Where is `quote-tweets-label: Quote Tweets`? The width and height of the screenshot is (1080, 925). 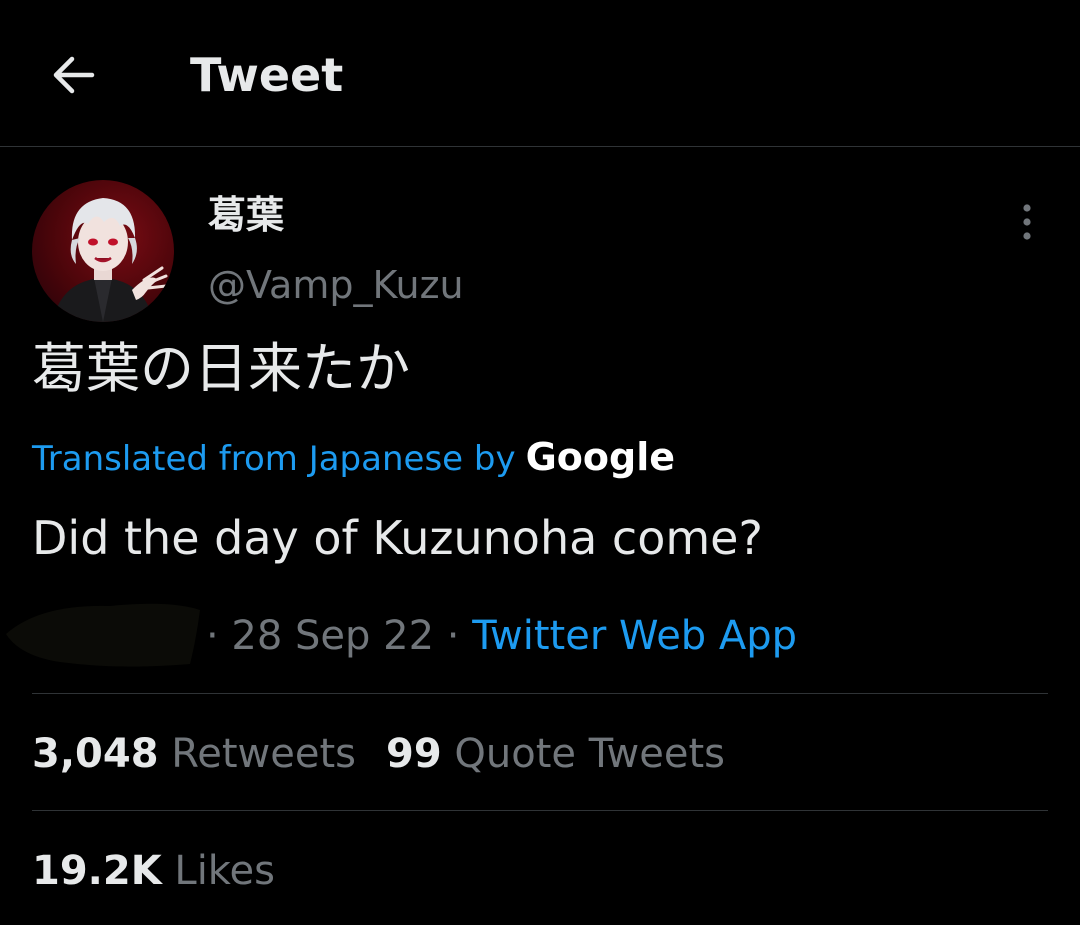 quote-tweets-label: Quote Tweets is located at coordinates (589, 754).